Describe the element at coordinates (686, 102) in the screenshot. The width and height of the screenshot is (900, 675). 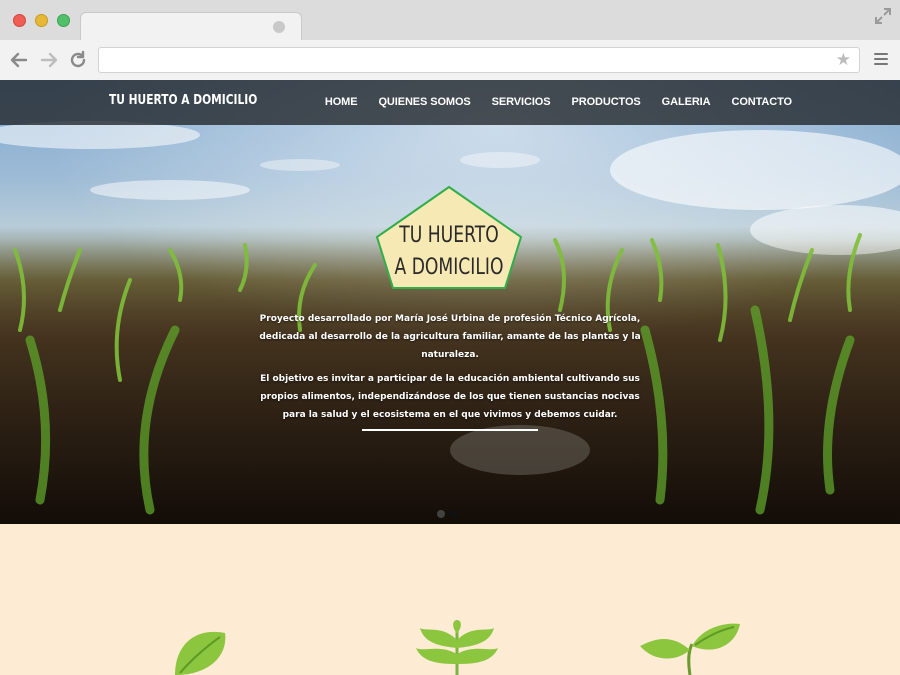
I see `menu-item-galeria: GALERIA` at that location.